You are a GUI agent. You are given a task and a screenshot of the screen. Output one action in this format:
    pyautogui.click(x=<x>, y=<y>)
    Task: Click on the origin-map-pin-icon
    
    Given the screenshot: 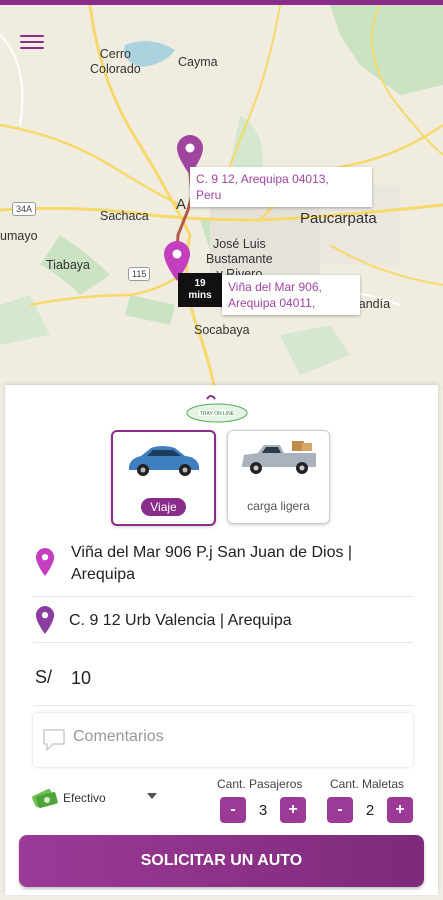 What is the action you would take?
    pyautogui.click(x=45, y=562)
    